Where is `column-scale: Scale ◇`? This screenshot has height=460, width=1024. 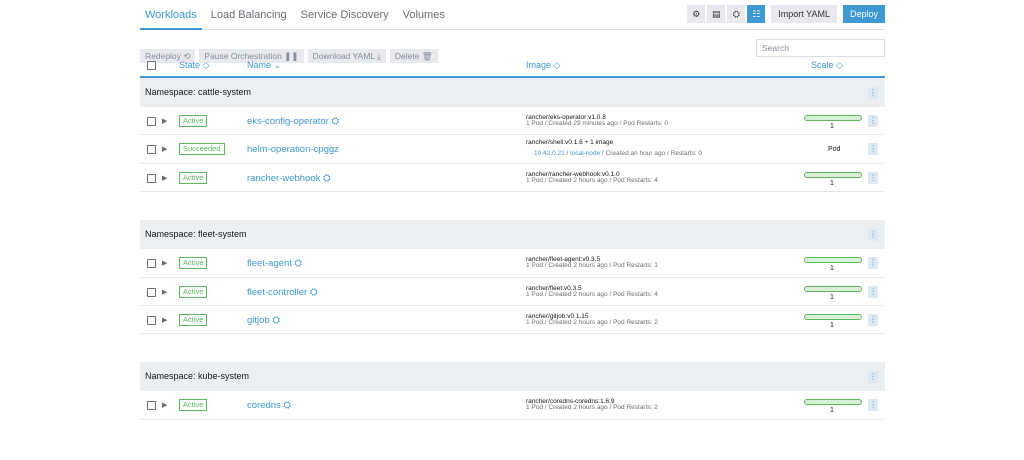 column-scale: Scale ◇ is located at coordinates (827, 65).